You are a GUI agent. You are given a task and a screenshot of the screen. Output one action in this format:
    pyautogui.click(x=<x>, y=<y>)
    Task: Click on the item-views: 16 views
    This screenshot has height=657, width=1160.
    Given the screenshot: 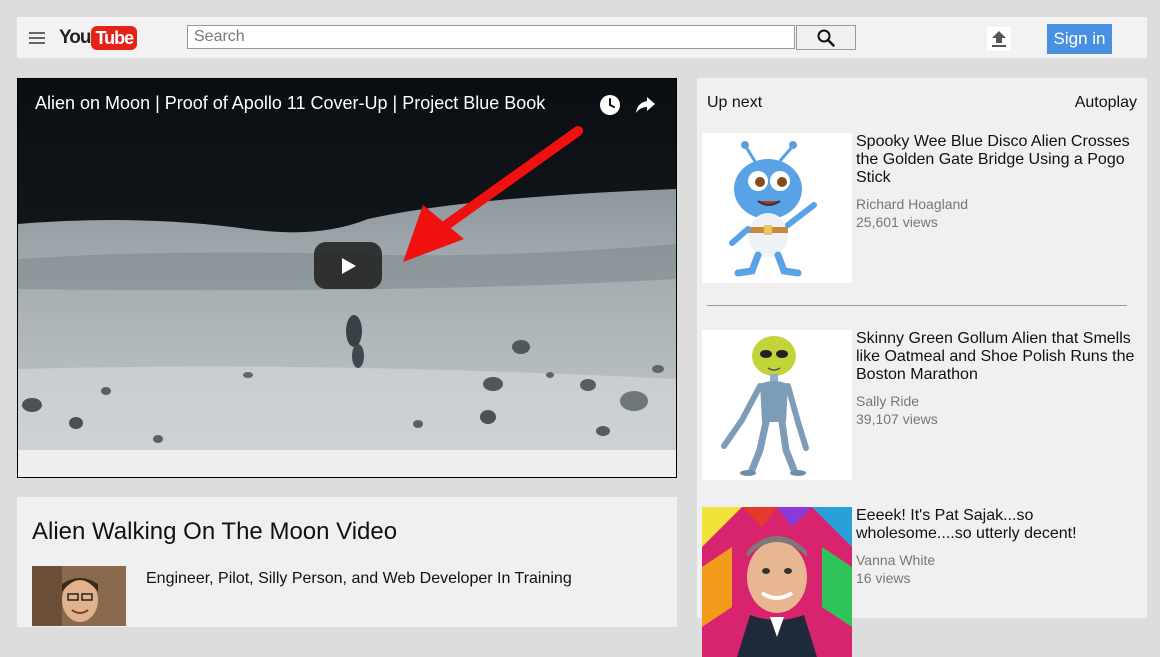 What is the action you would take?
    pyautogui.click(x=883, y=578)
    